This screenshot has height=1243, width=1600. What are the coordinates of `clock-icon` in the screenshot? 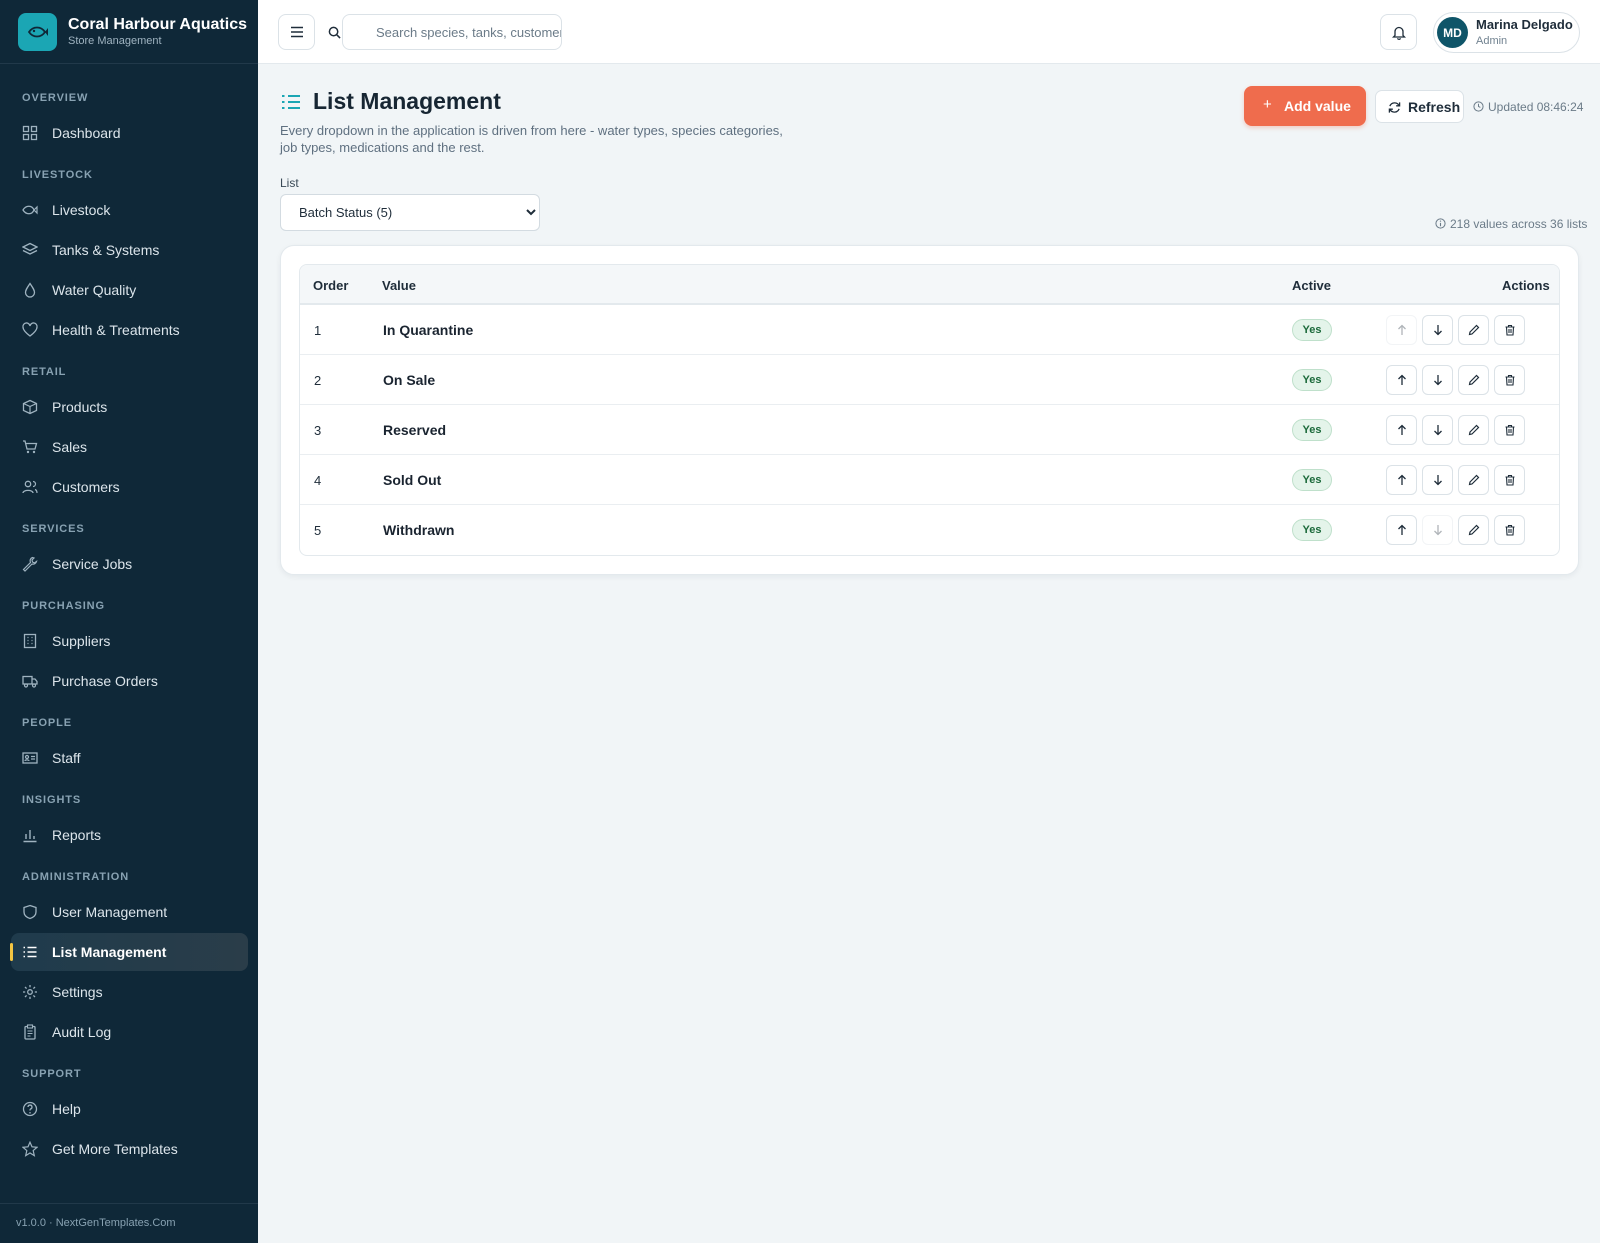 It's located at (1478, 106).